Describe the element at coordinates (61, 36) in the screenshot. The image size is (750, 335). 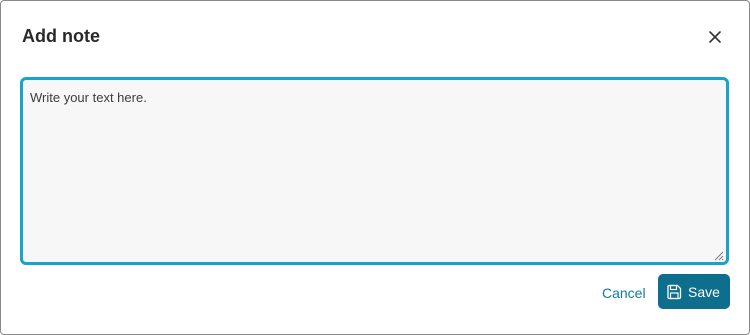
I see `dialog-title: Add note` at that location.